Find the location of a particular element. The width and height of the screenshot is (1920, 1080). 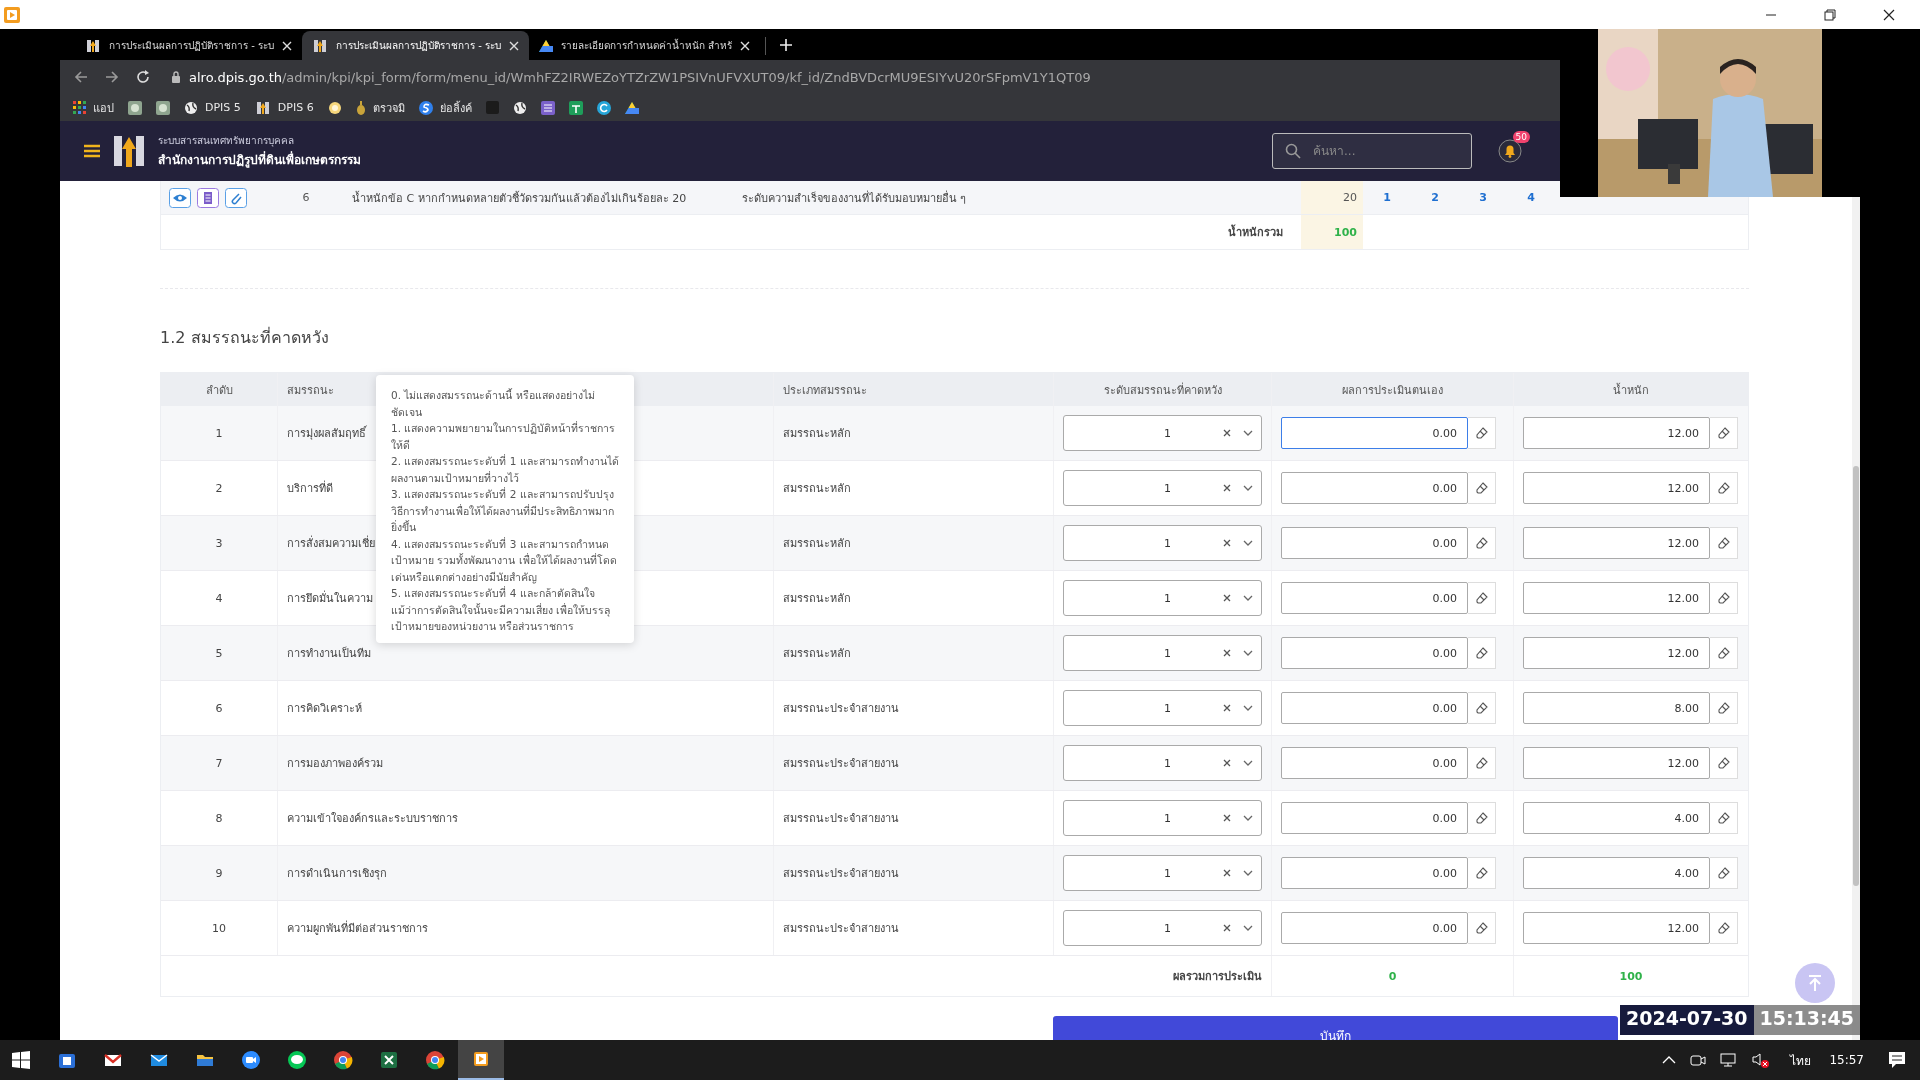

bookmark-link: แอป is located at coordinates (103, 107).